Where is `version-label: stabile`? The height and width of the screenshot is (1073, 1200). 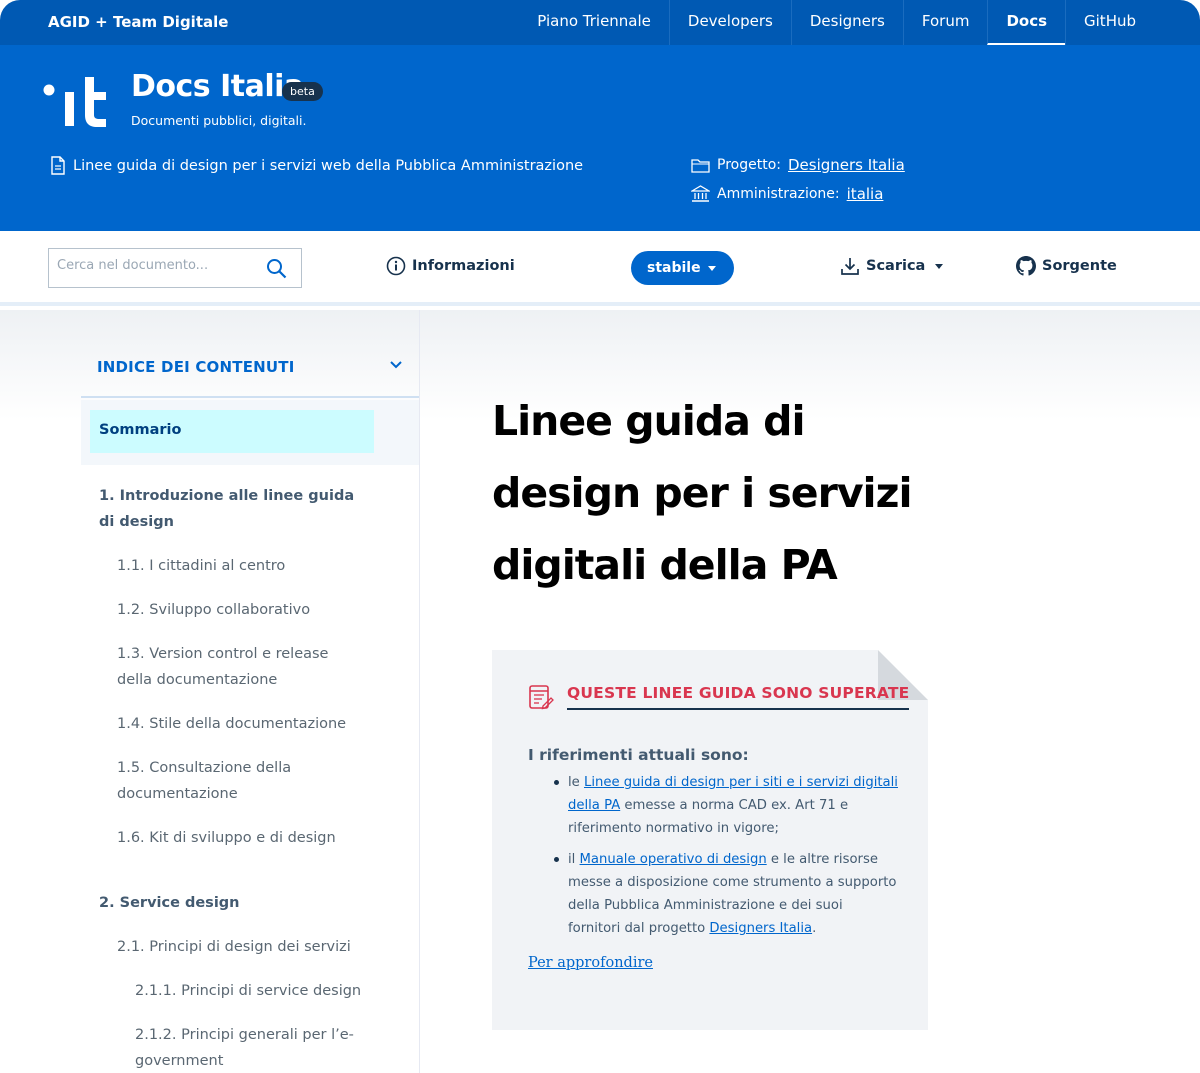 version-label: stabile is located at coordinates (674, 268).